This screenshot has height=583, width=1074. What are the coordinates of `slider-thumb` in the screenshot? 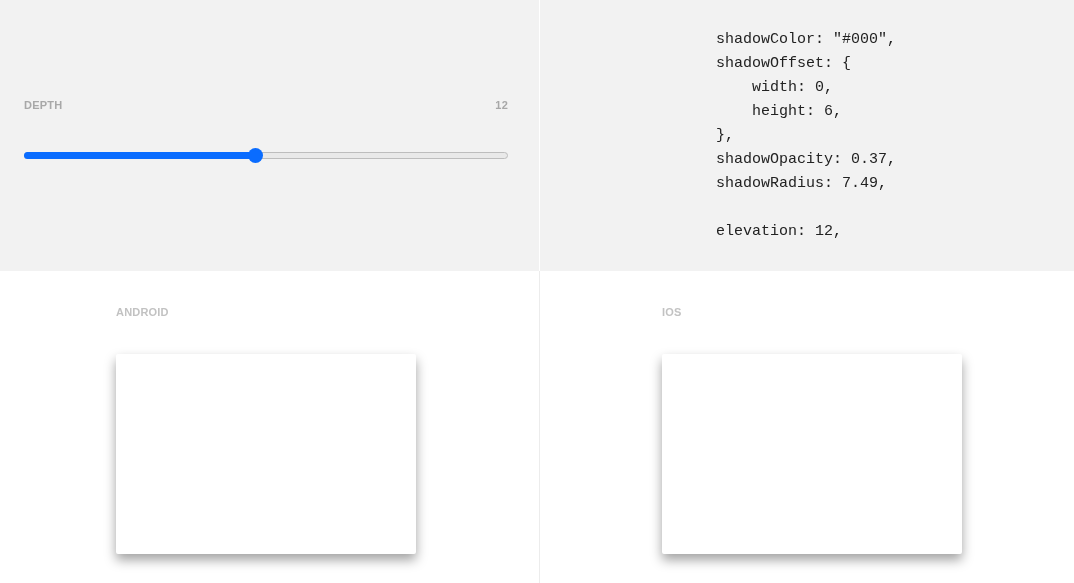 It's located at (256, 155).